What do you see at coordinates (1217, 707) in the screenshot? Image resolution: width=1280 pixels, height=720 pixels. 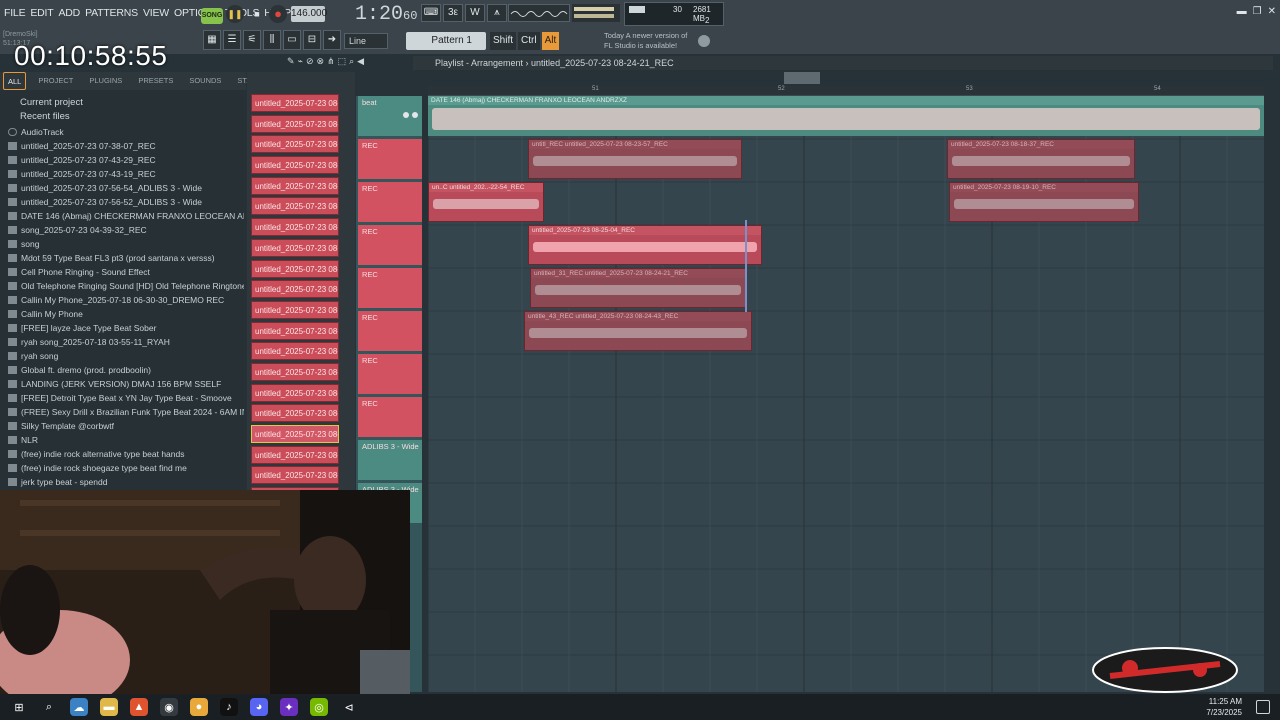 I see `system-clock: 11:25 AM 7/23/2025` at bounding box center [1217, 707].